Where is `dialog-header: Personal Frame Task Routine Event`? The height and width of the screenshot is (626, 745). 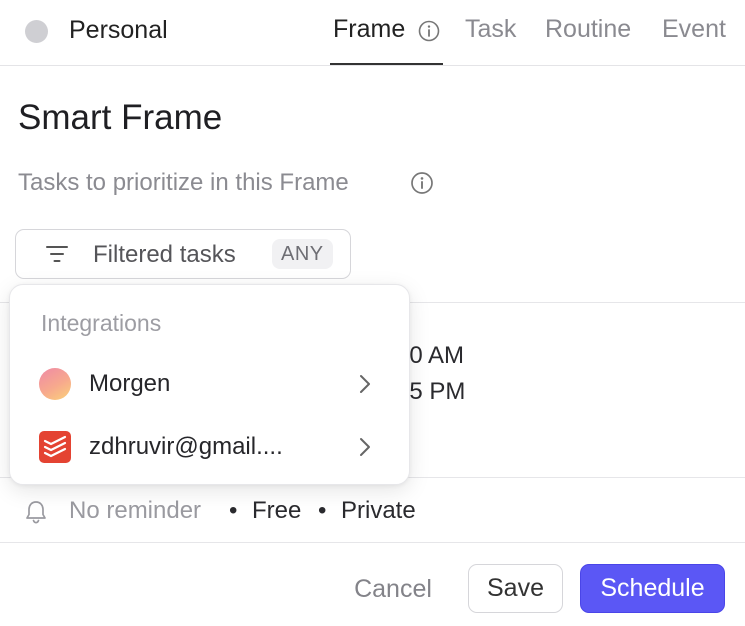 dialog-header: Personal Frame Task Routine Event is located at coordinates (372, 33).